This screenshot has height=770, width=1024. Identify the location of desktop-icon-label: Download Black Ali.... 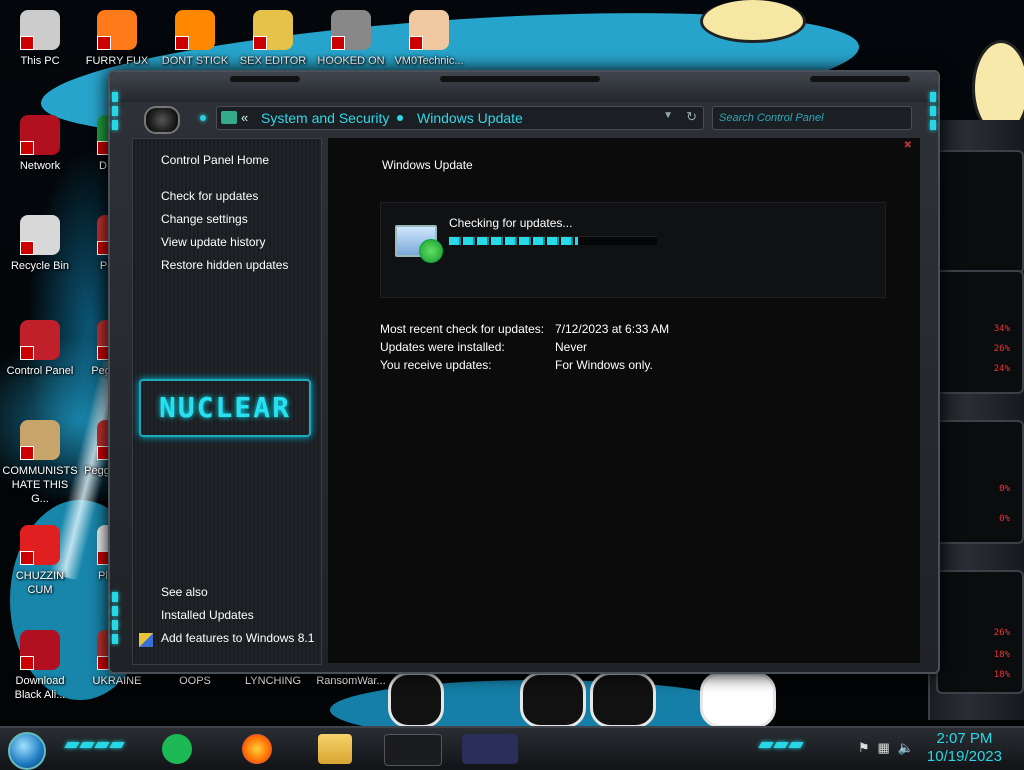
(40, 688).